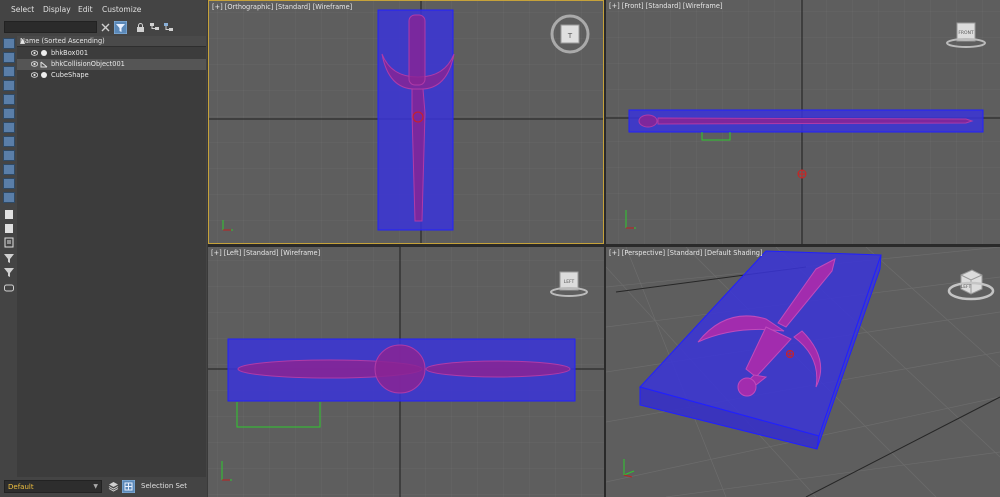 This screenshot has width=1000, height=497. Describe the element at coordinates (164, 486) in the screenshot. I see `selection-set-label: Selection Set` at that location.